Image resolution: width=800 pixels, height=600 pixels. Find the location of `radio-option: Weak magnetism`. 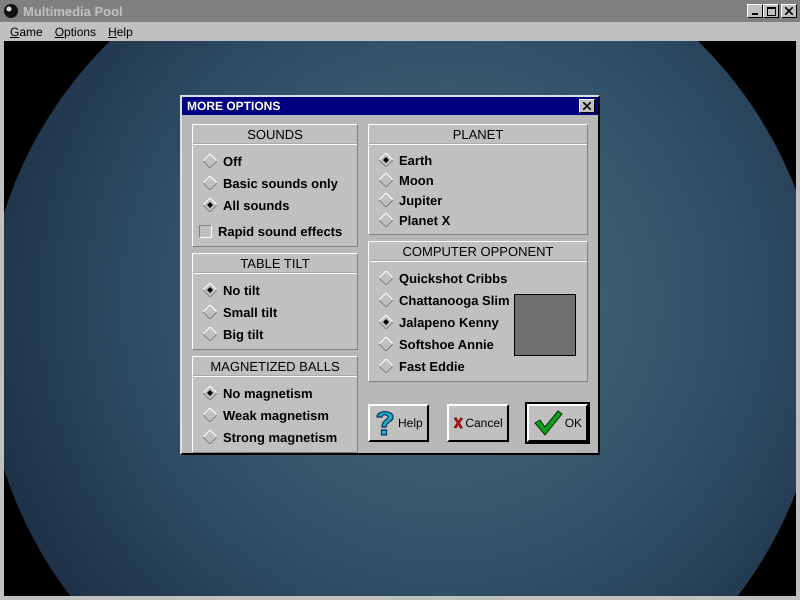

radio-option: Weak magnetism is located at coordinates (280, 415).